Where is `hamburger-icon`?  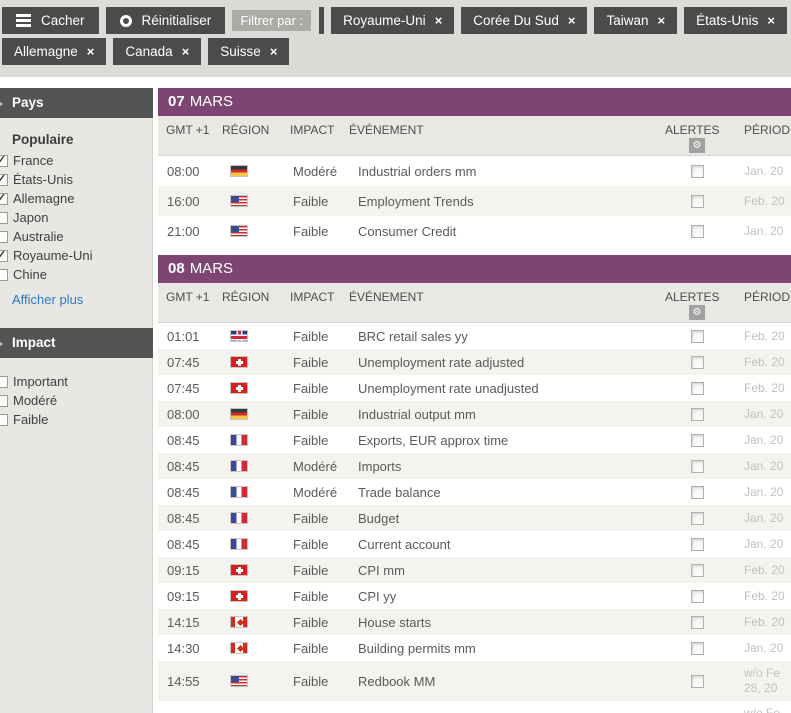
hamburger-icon is located at coordinates (23, 20).